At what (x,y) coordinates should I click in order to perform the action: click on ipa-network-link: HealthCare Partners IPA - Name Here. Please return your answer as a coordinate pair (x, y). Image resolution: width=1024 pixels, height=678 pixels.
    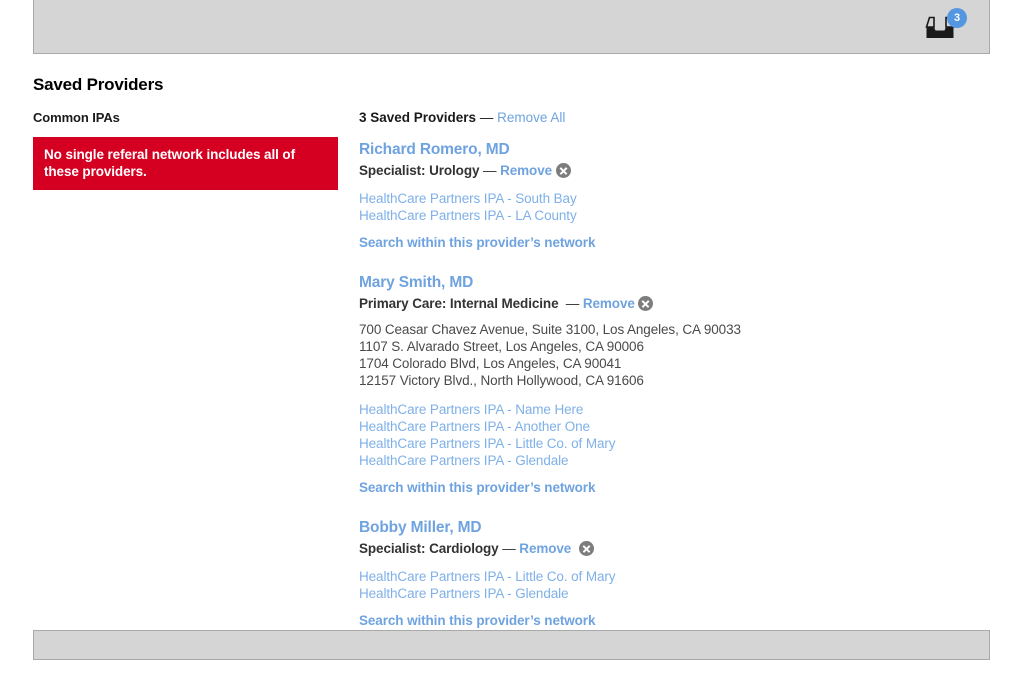
    Looking at the image, I should click on (659, 409).